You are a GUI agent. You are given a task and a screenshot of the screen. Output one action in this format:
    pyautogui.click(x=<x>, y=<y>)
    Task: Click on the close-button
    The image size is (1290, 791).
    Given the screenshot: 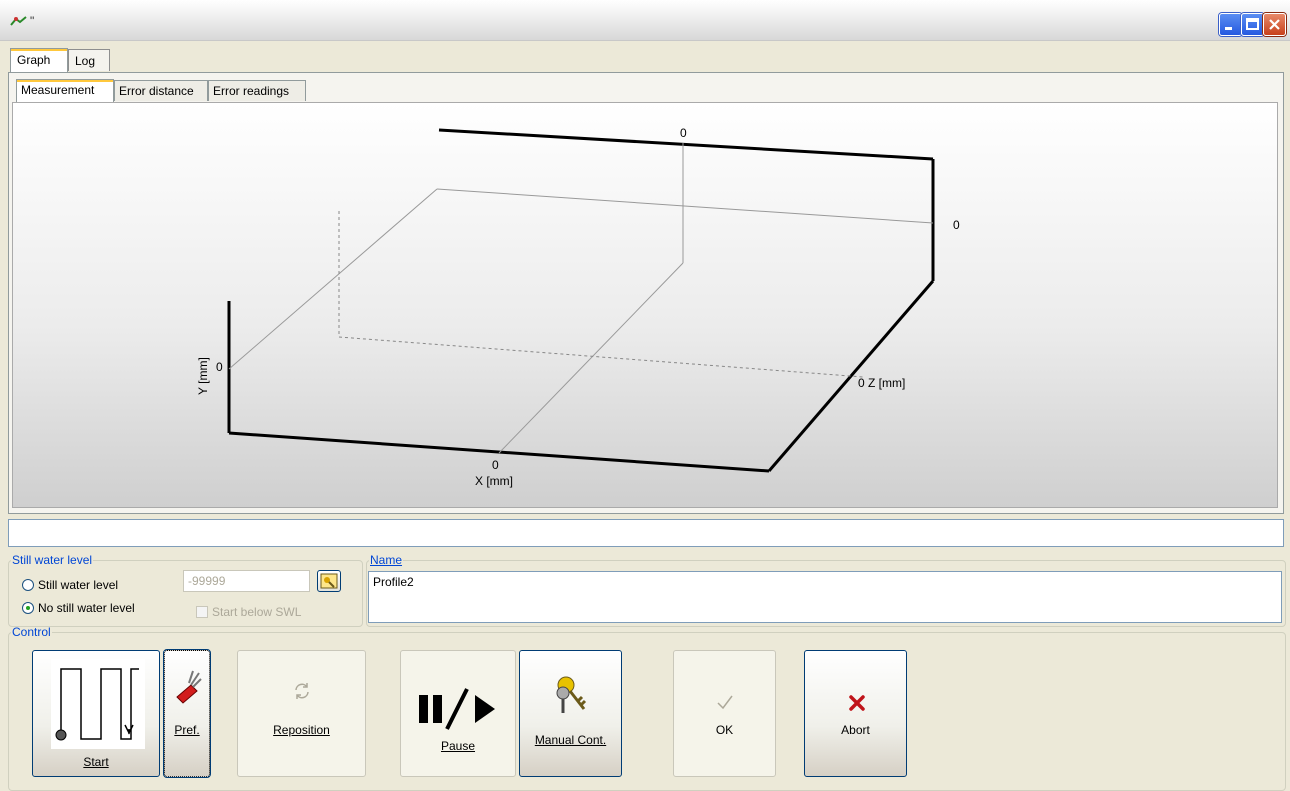 What is the action you would take?
    pyautogui.click(x=1274, y=24)
    